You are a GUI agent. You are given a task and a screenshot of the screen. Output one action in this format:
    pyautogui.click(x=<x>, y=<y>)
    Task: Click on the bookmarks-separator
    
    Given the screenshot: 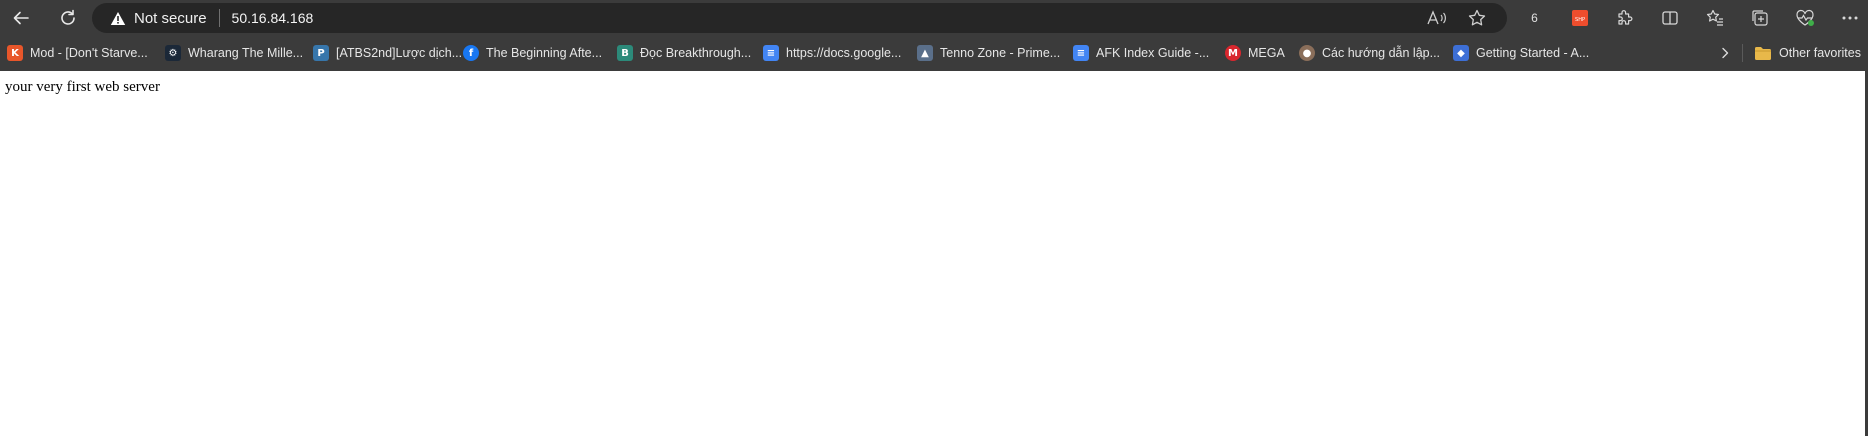 What is the action you would take?
    pyautogui.click(x=1742, y=53)
    